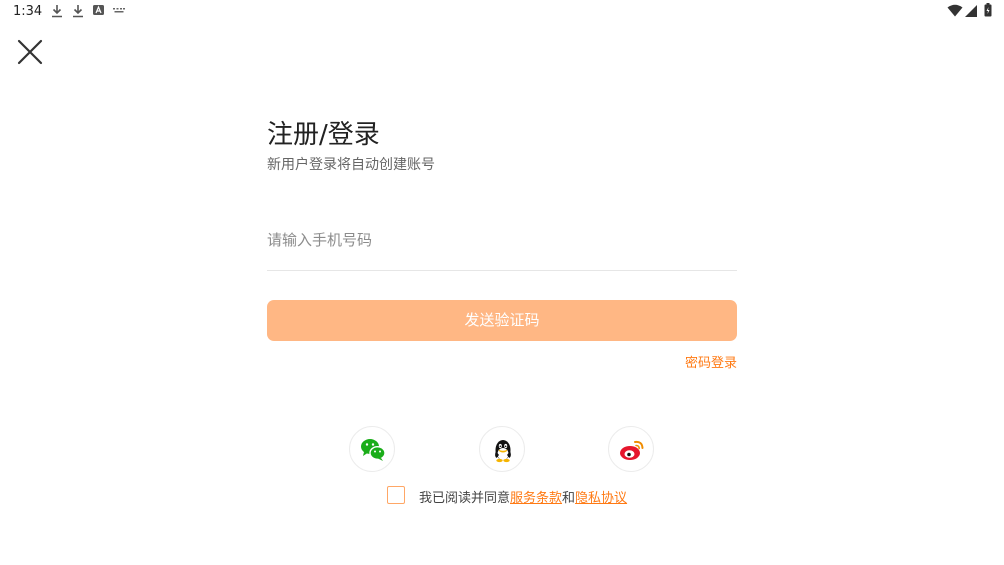 The image size is (1004, 565). I want to click on terms-link: 服务条款, so click(536, 498).